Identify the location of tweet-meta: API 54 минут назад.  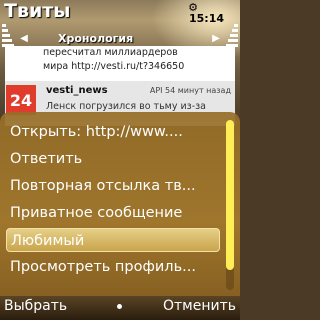
(190, 90).